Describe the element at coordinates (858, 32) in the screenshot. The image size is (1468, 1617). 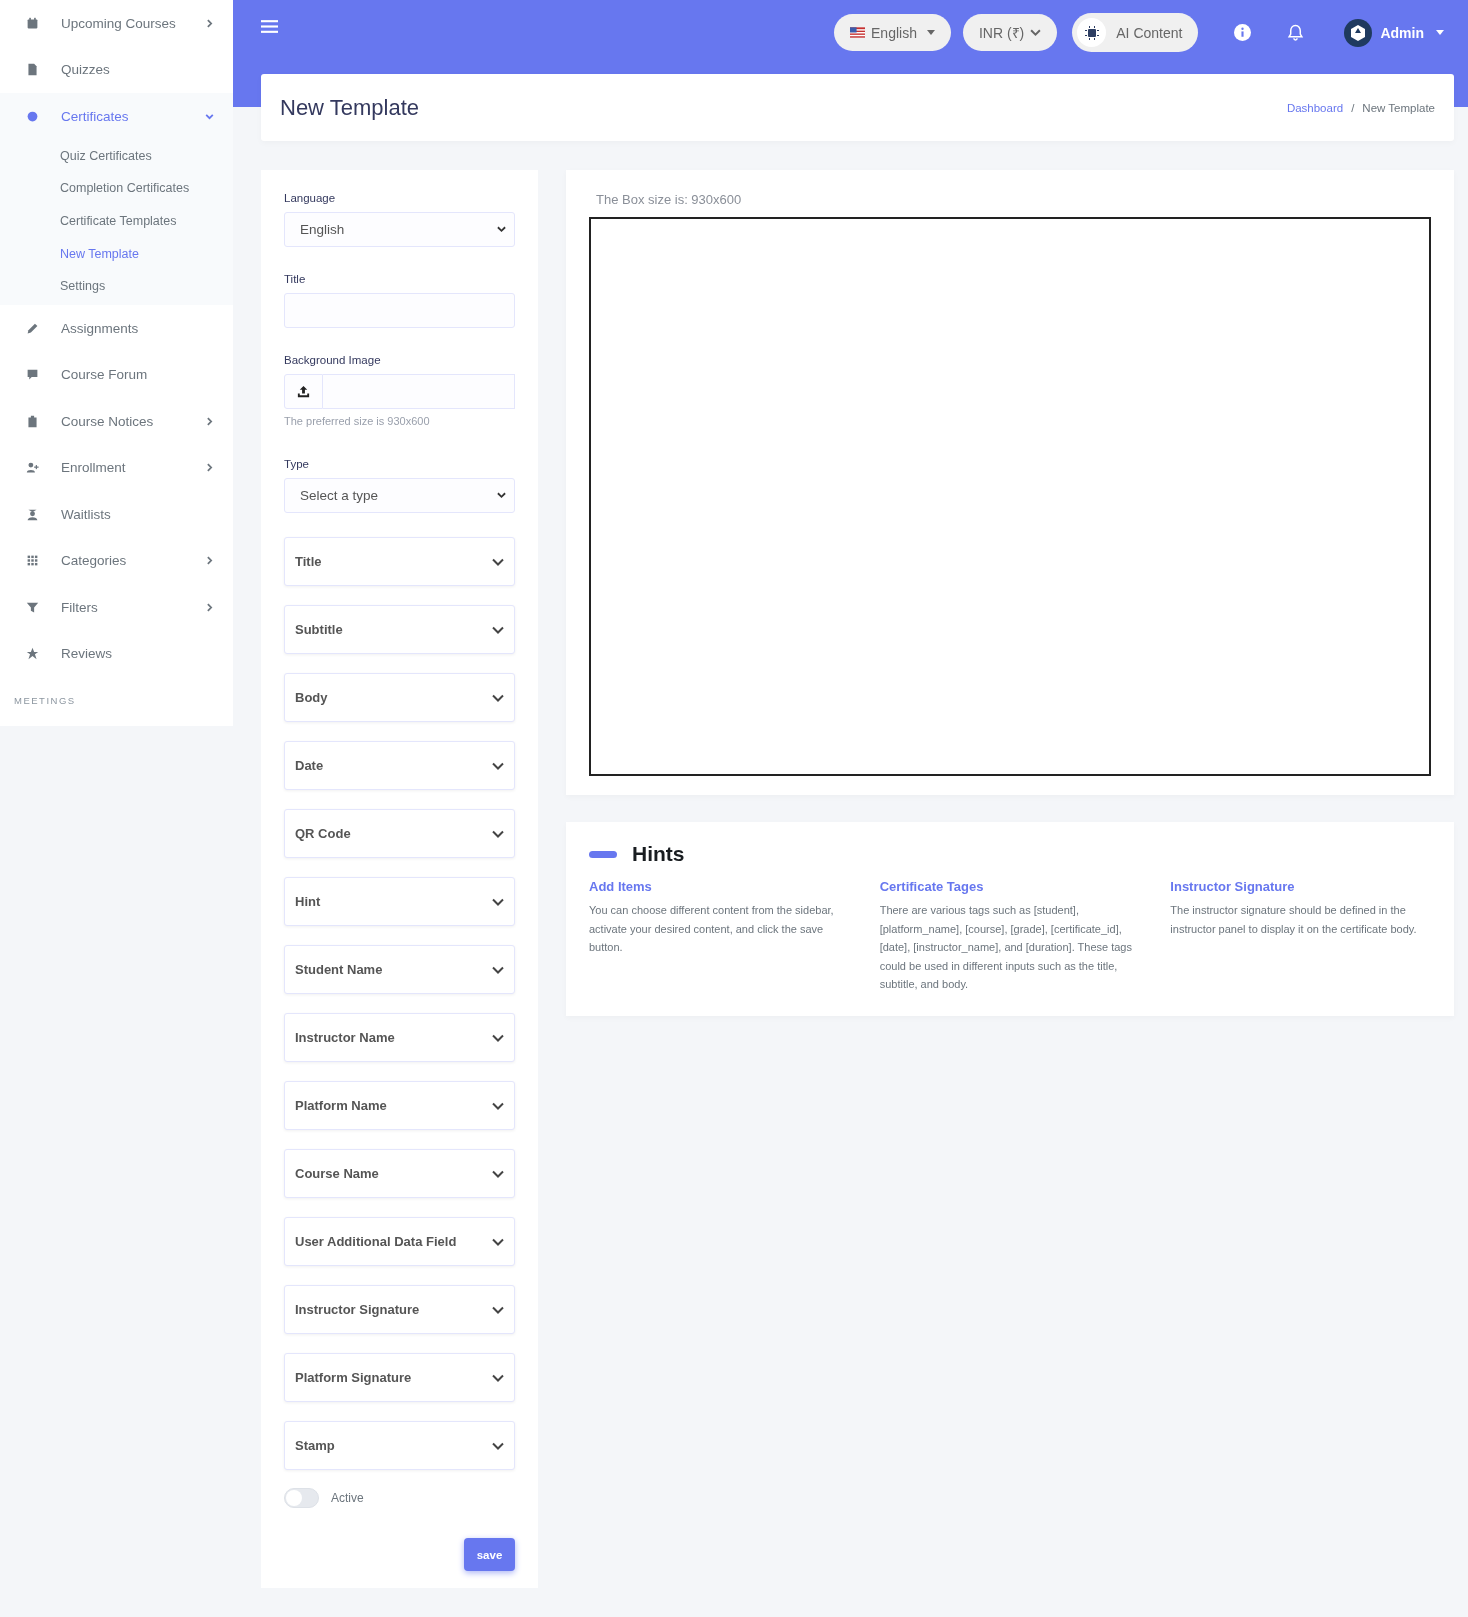
I see `flag-icon` at that location.